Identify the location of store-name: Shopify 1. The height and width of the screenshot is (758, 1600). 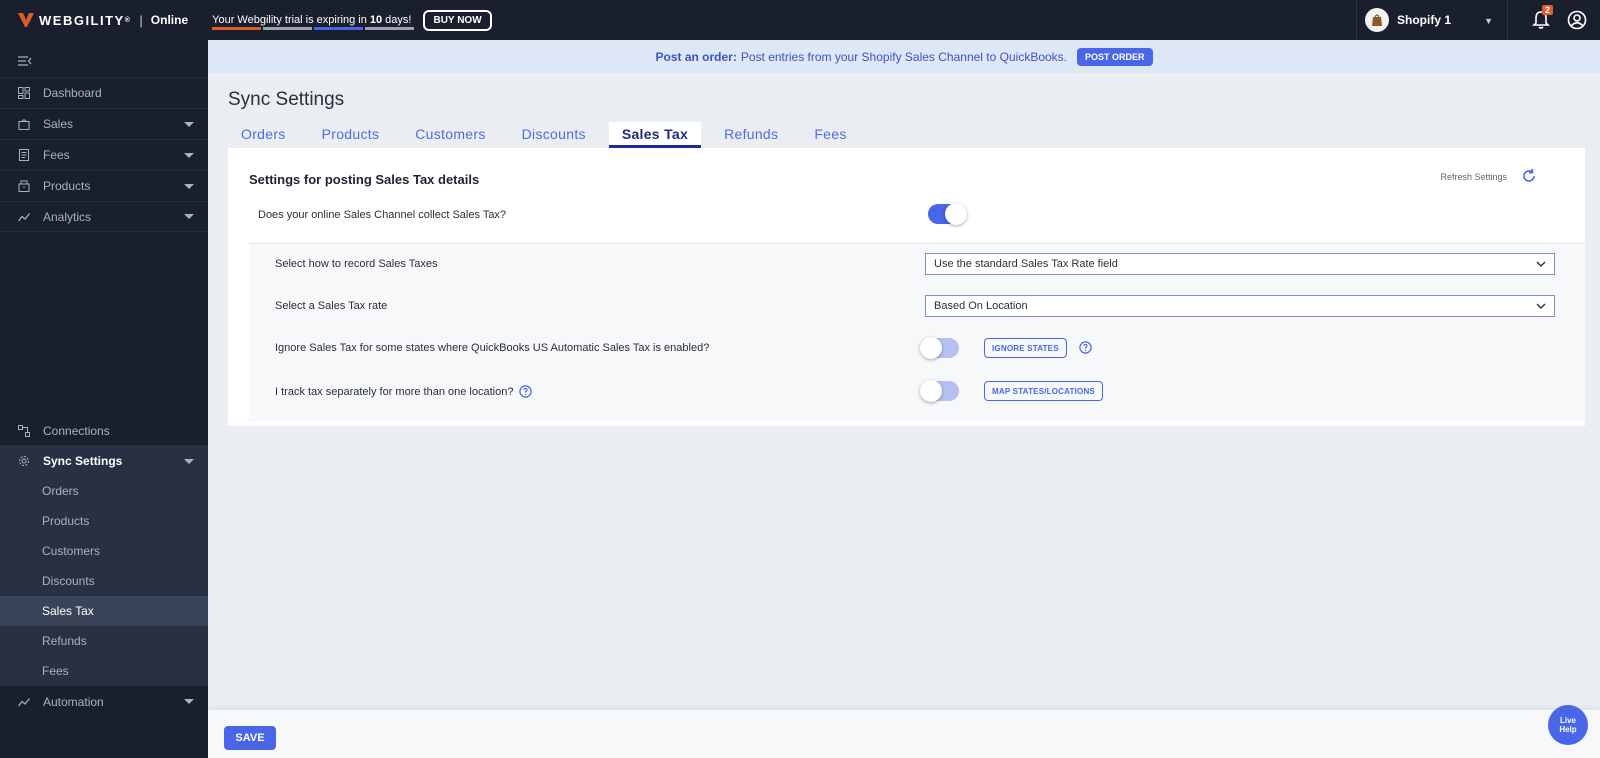
(1424, 20).